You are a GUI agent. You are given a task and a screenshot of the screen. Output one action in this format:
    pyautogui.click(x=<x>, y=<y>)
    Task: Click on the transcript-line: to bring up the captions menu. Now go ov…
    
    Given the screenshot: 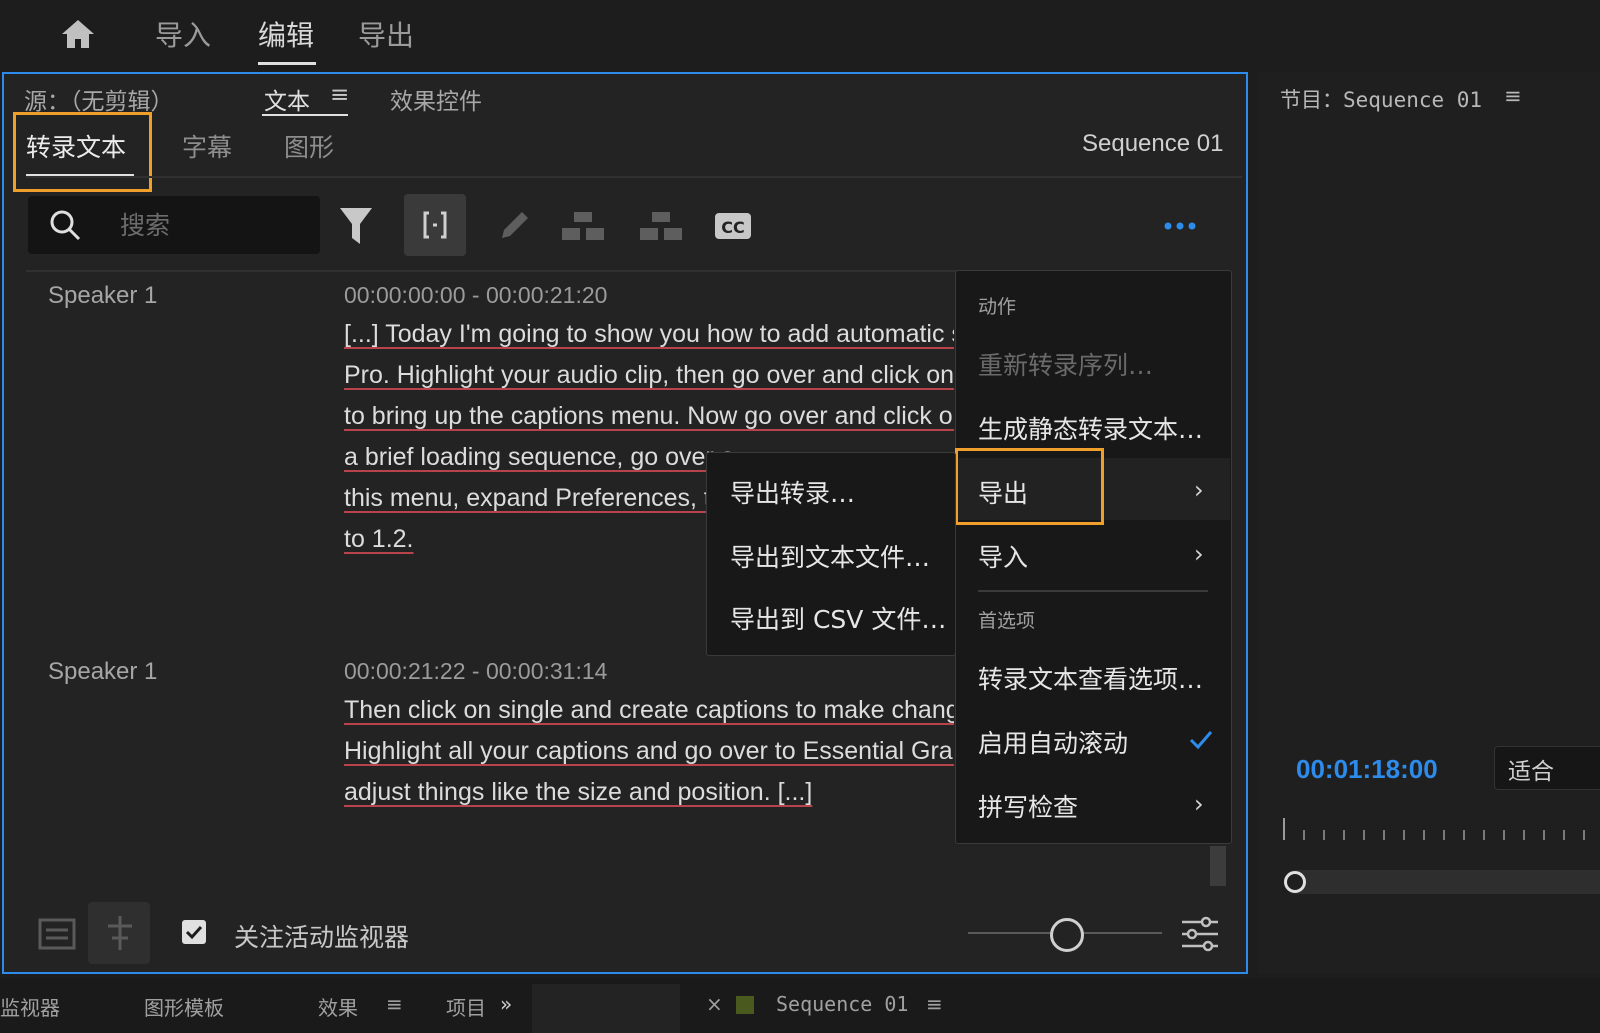 What is the action you would take?
    pyautogui.click(x=649, y=416)
    